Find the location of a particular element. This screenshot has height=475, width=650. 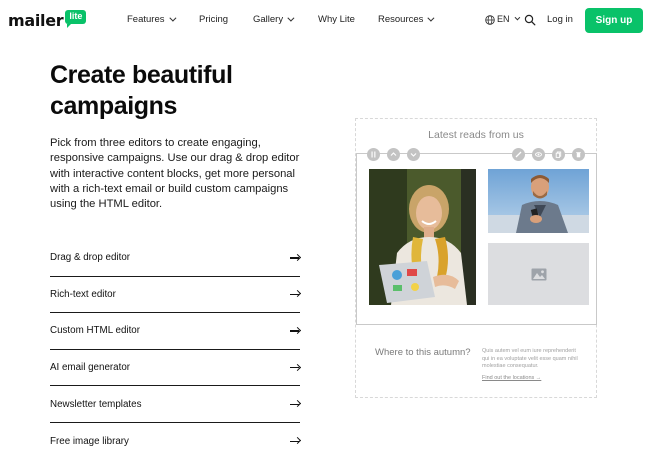

feature-link-newsletter-templates: Newsletter templates is located at coordinates (175, 404).